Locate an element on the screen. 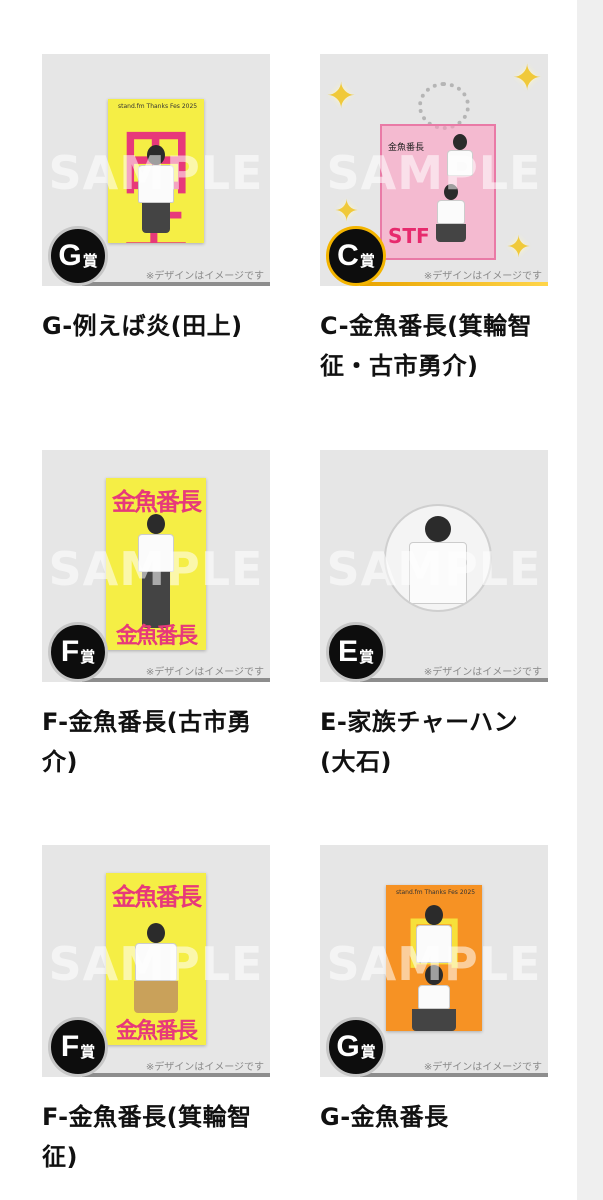  product-image: SAMPLE E賞 ※デザインはイメージです is located at coordinates (434, 566).